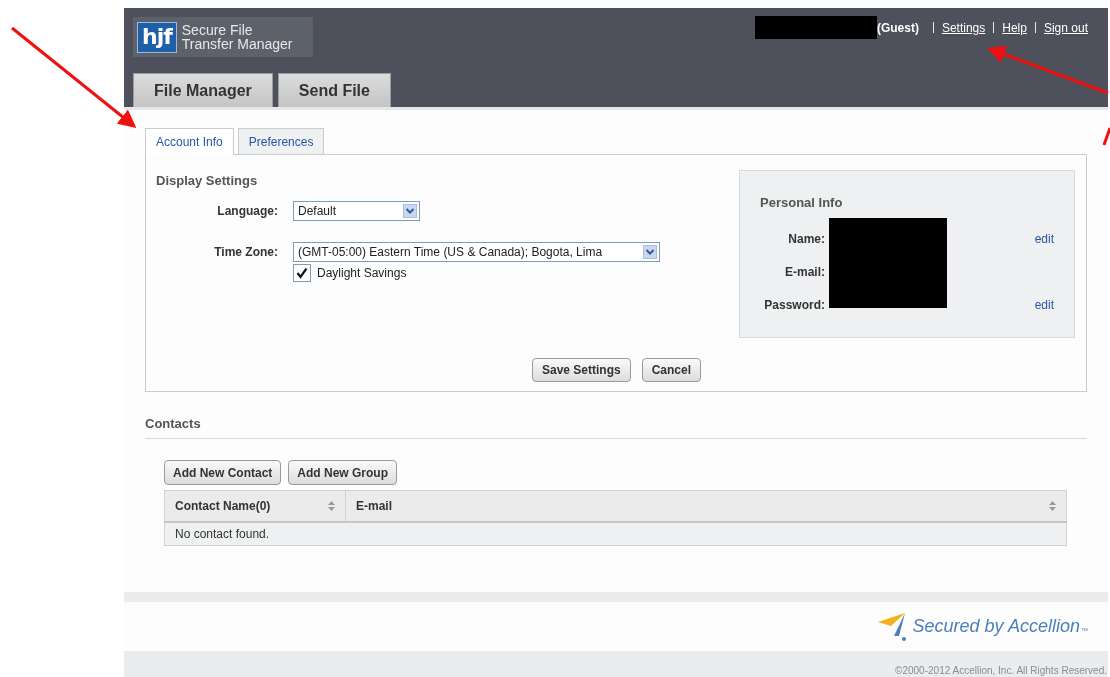 Image resolution: width=1110 pixels, height=677 pixels. I want to click on field-label: Name:, so click(806, 238).